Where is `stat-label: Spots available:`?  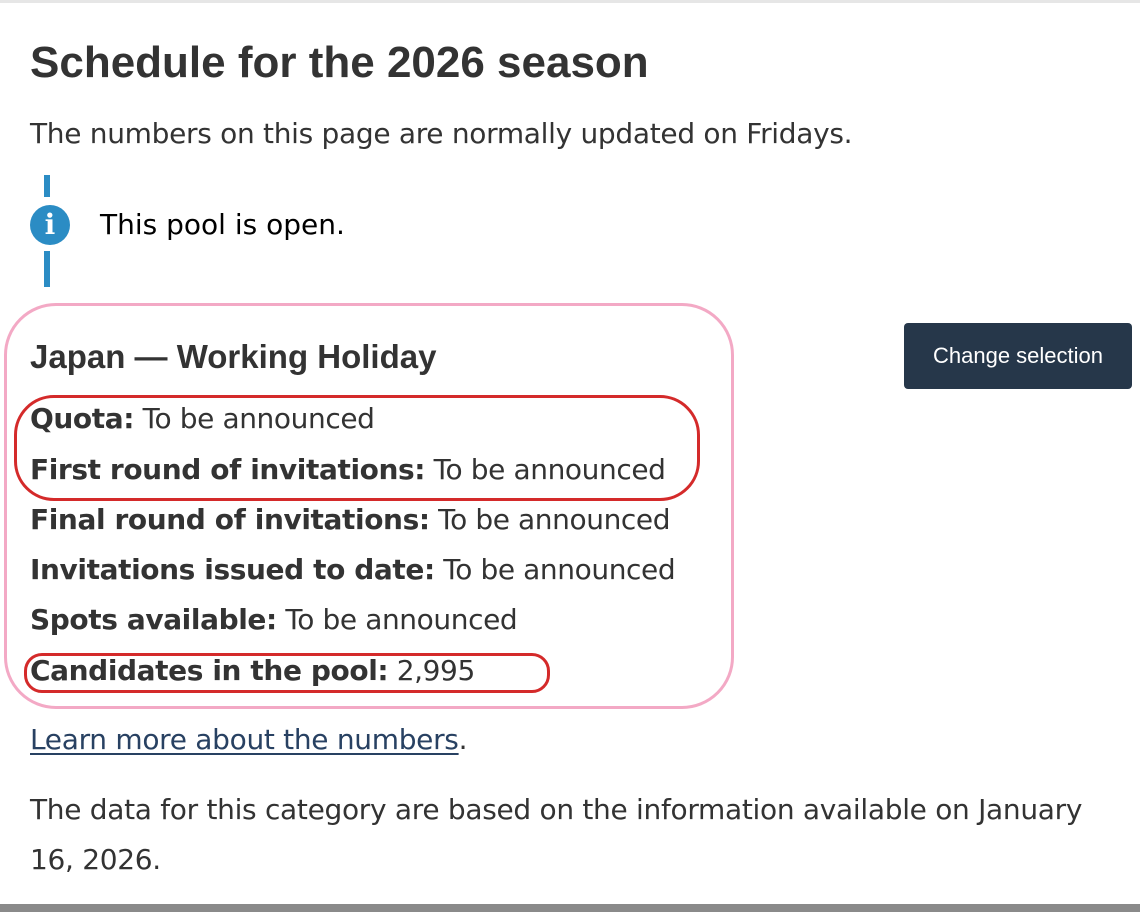 stat-label: Spots available: is located at coordinates (153, 619).